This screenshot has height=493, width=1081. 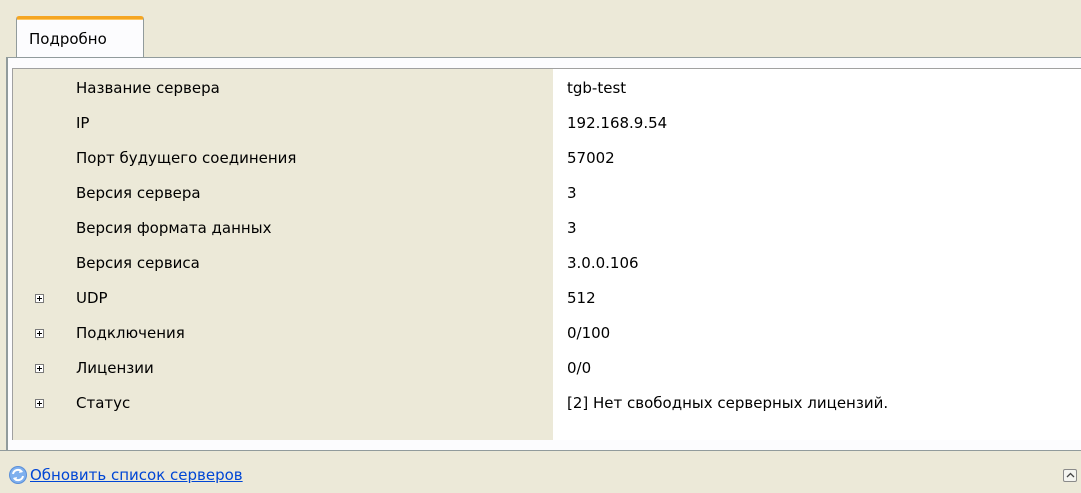 What do you see at coordinates (547, 264) in the screenshot?
I see `property-row-service-version: Версия сервиса 3.0.0.106` at bounding box center [547, 264].